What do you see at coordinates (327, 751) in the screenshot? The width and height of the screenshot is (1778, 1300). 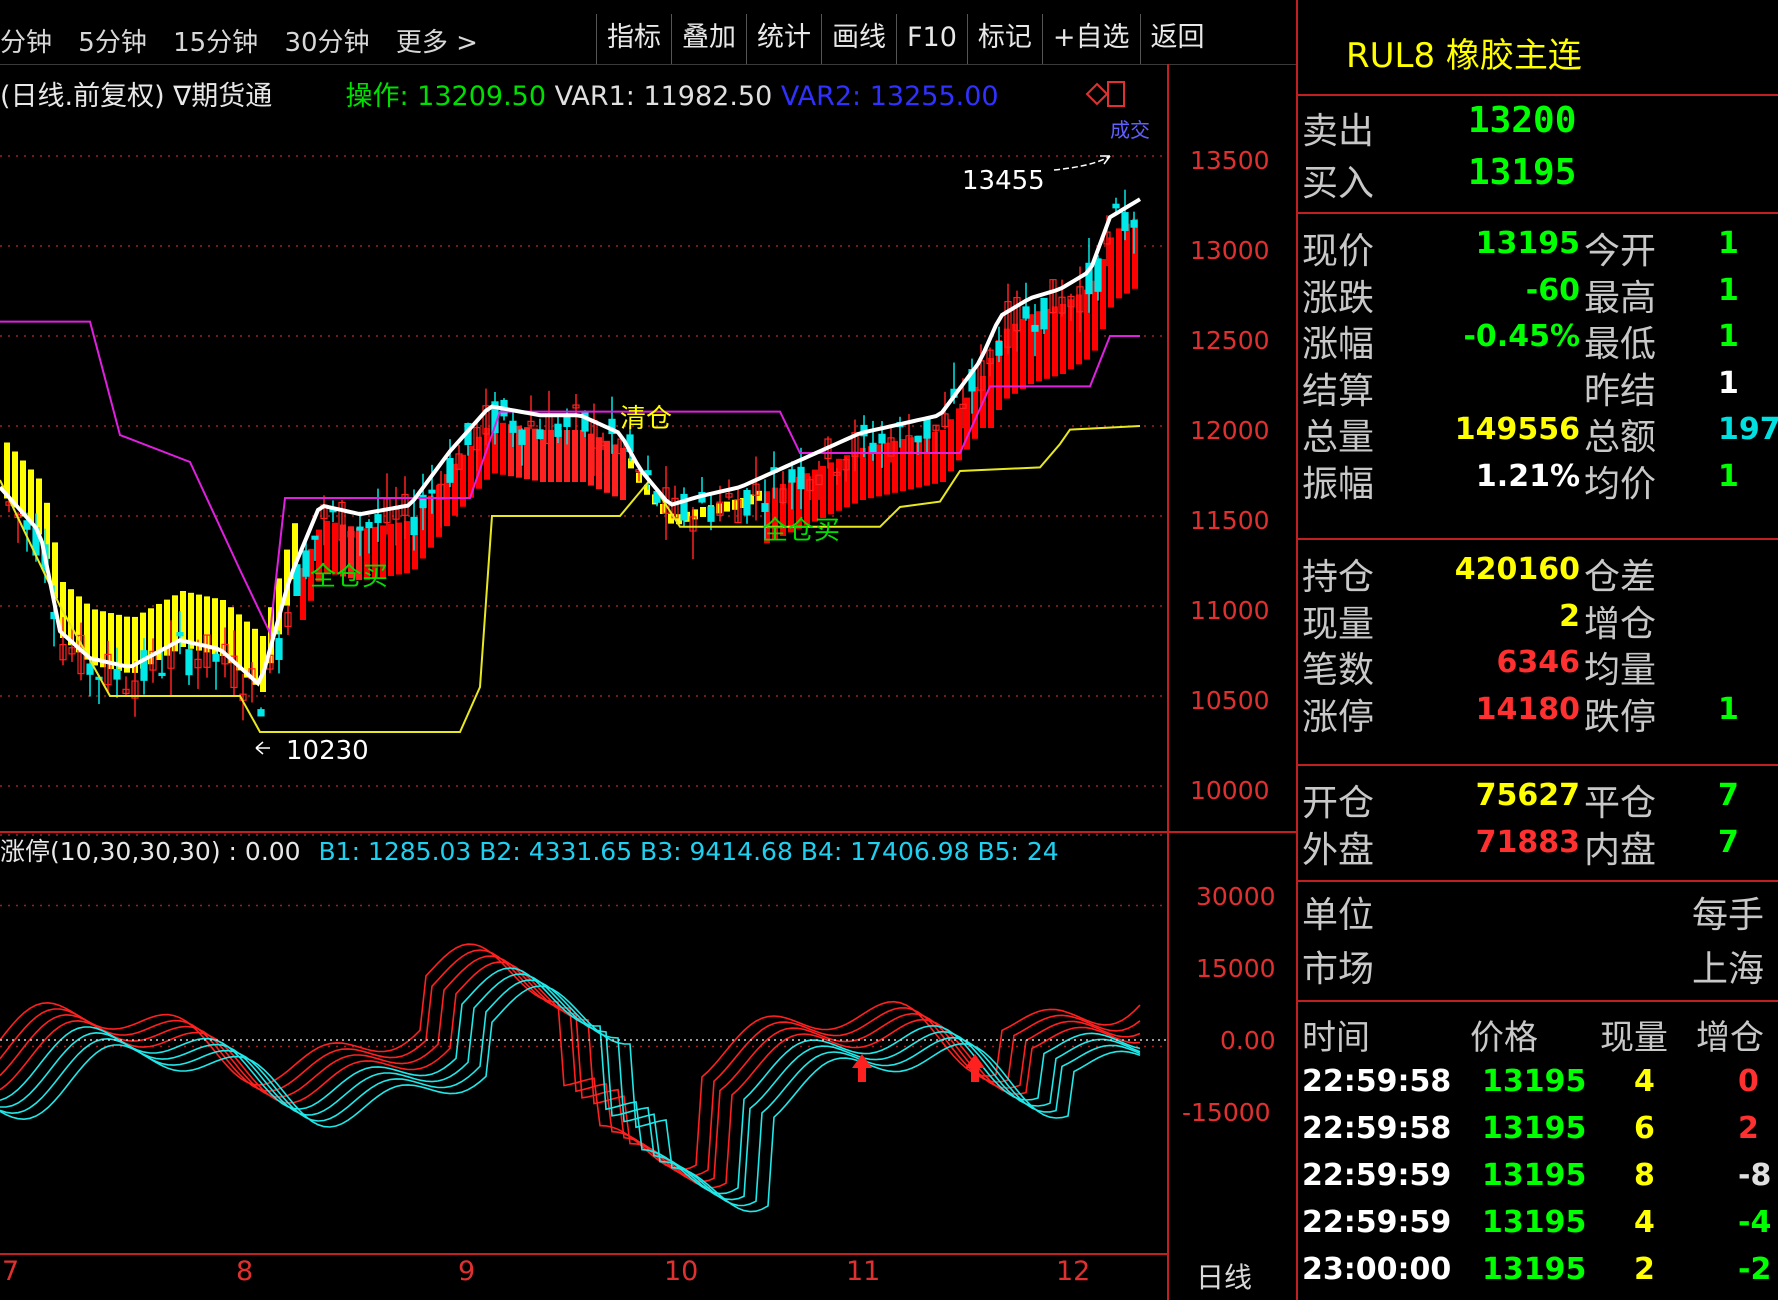 I see `low-price-label: 10230` at bounding box center [327, 751].